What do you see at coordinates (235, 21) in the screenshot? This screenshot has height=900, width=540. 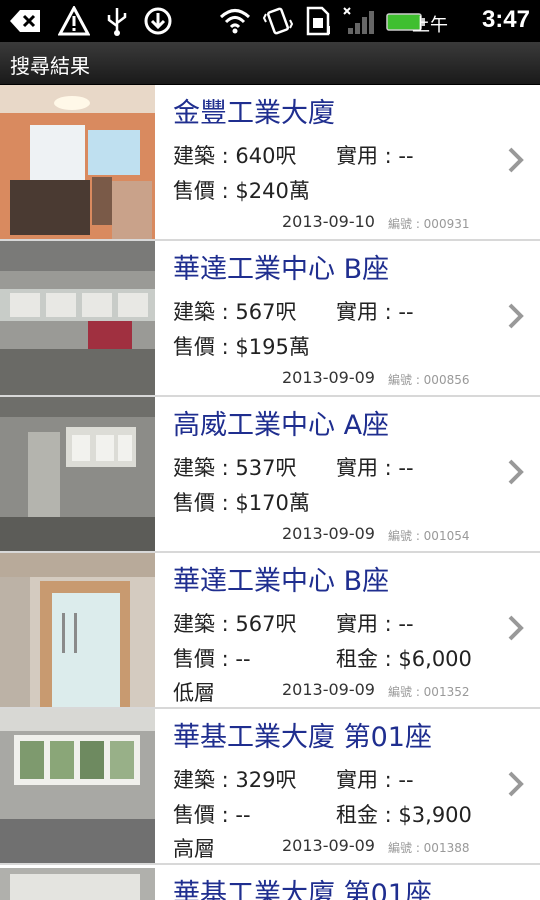 I see `wifi-icon` at bounding box center [235, 21].